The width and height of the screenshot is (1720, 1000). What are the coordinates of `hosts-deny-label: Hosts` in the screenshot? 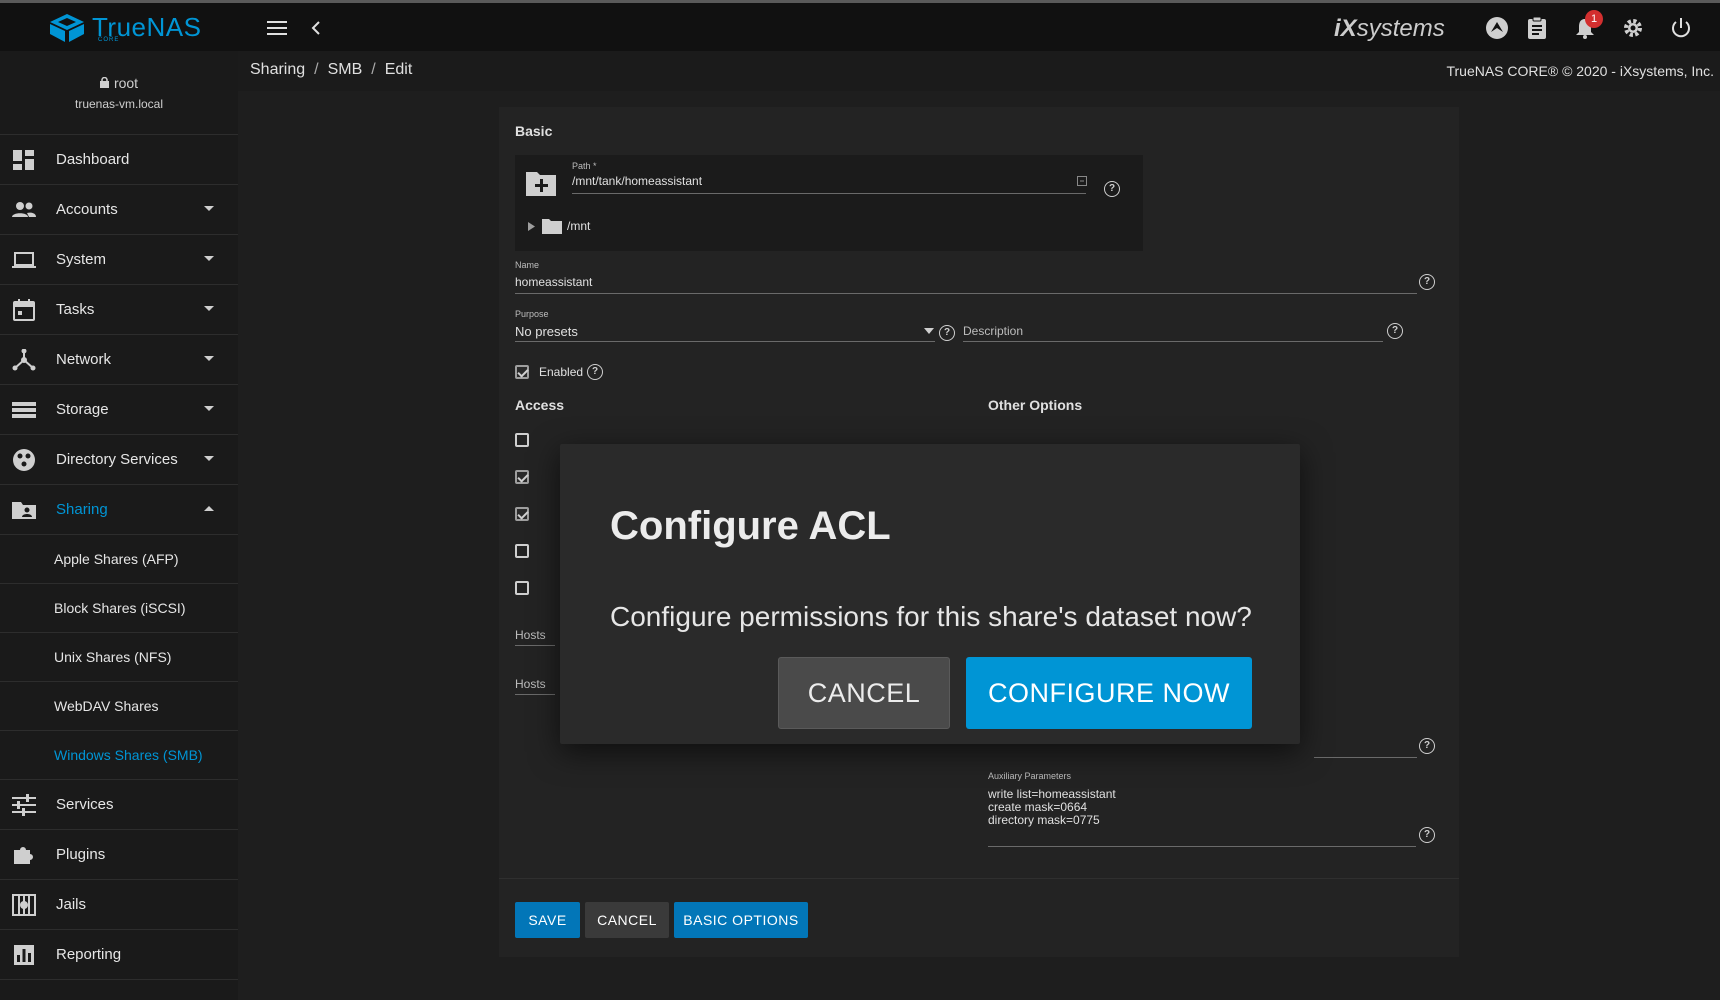 It's located at (530, 684).